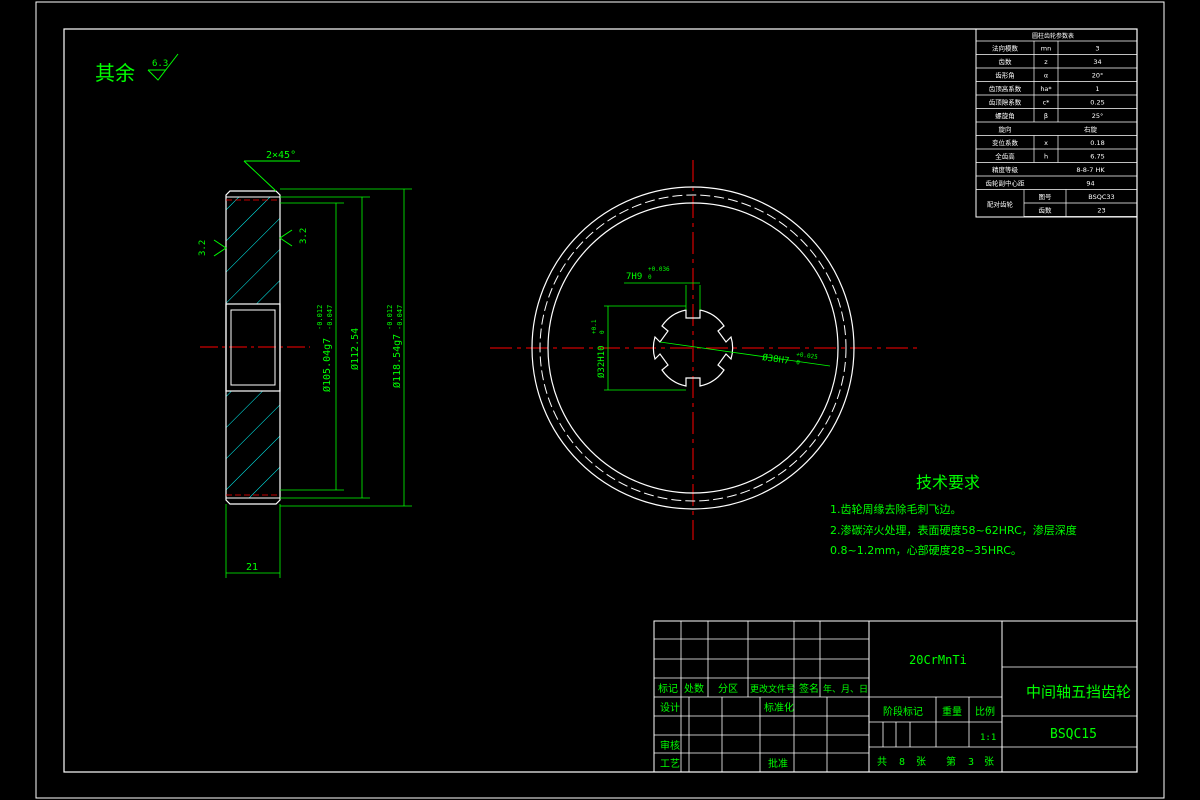  I want to click on dim-mid: Ø112.54, so click(355, 349).